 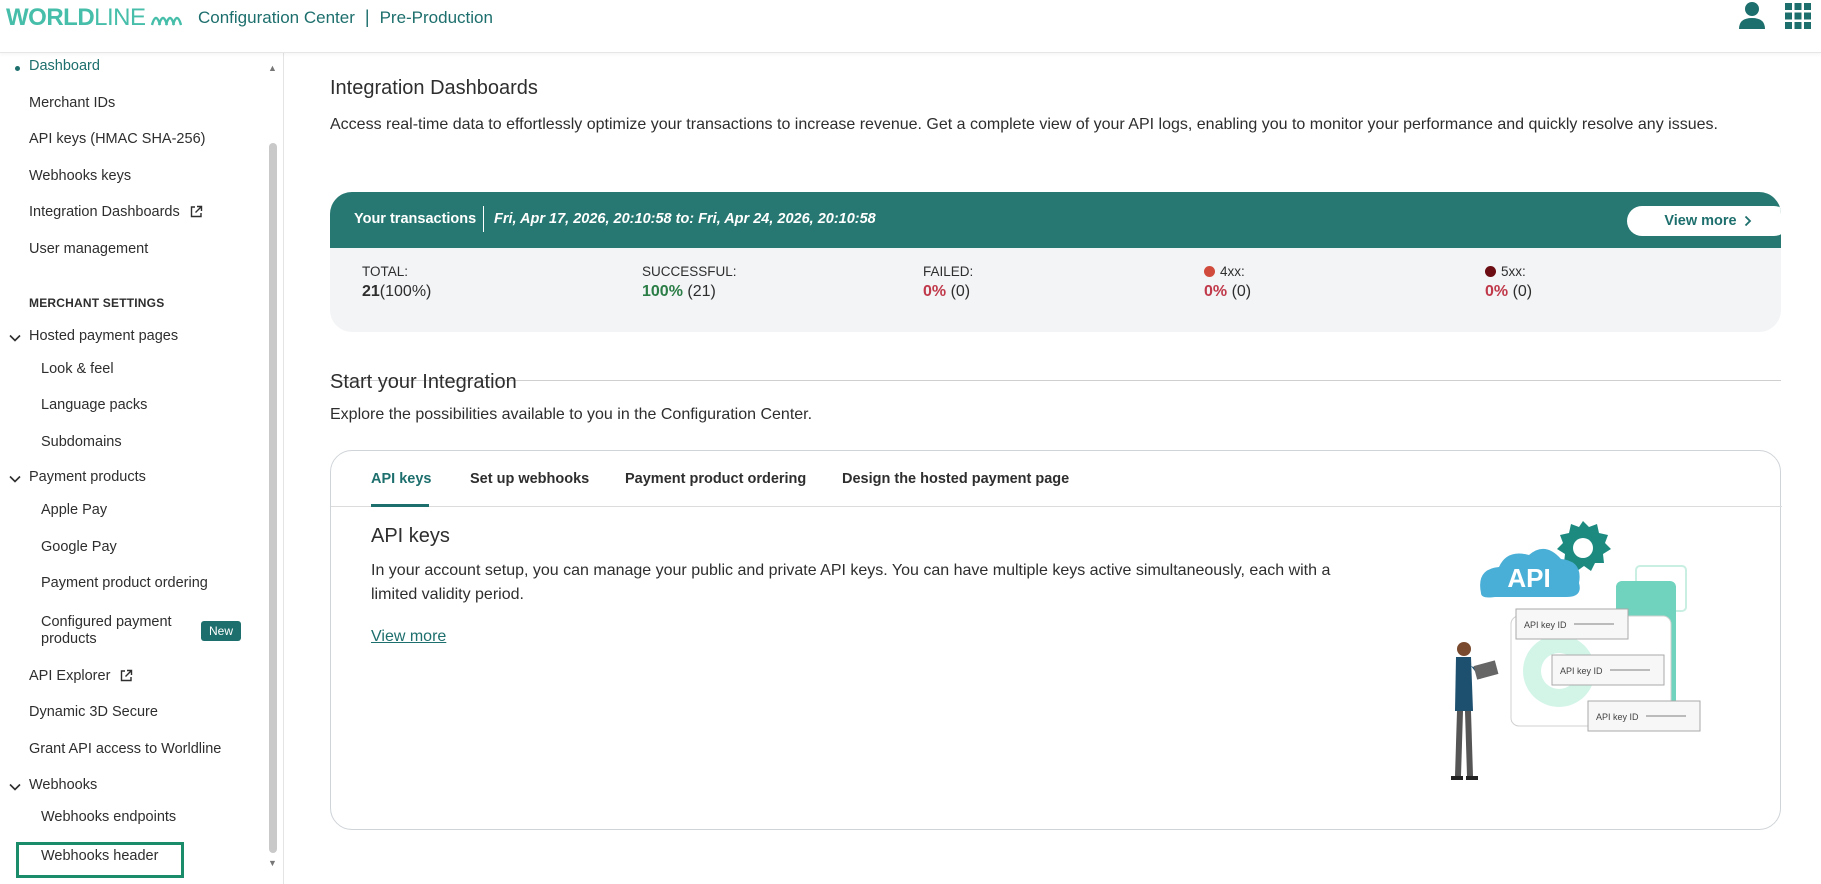 I want to click on transactions-date-range: Fri, Apr 17, 2026, 20:10:58 to, so click(x=685, y=219).